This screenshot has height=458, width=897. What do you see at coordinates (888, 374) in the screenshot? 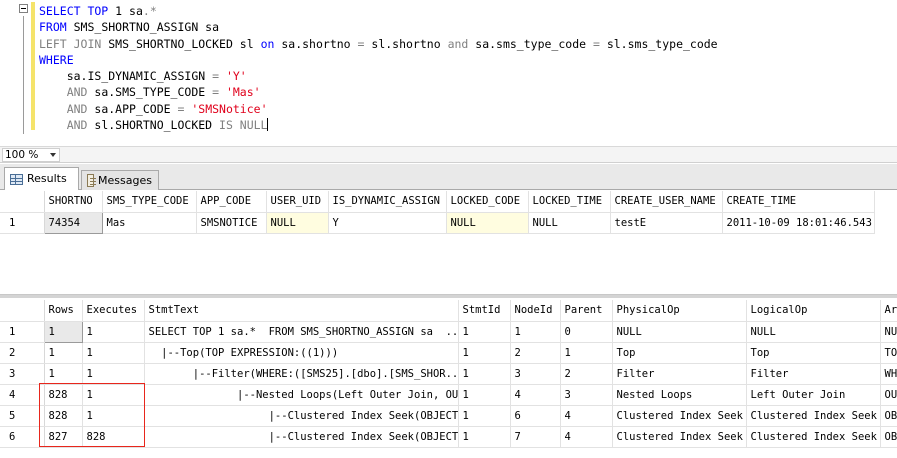
I see `grid-cell: WH` at bounding box center [888, 374].